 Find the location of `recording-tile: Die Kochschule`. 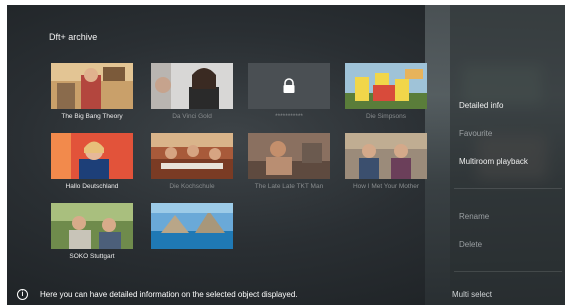

recording-tile: Die Kochschule is located at coordinates (192, 161).